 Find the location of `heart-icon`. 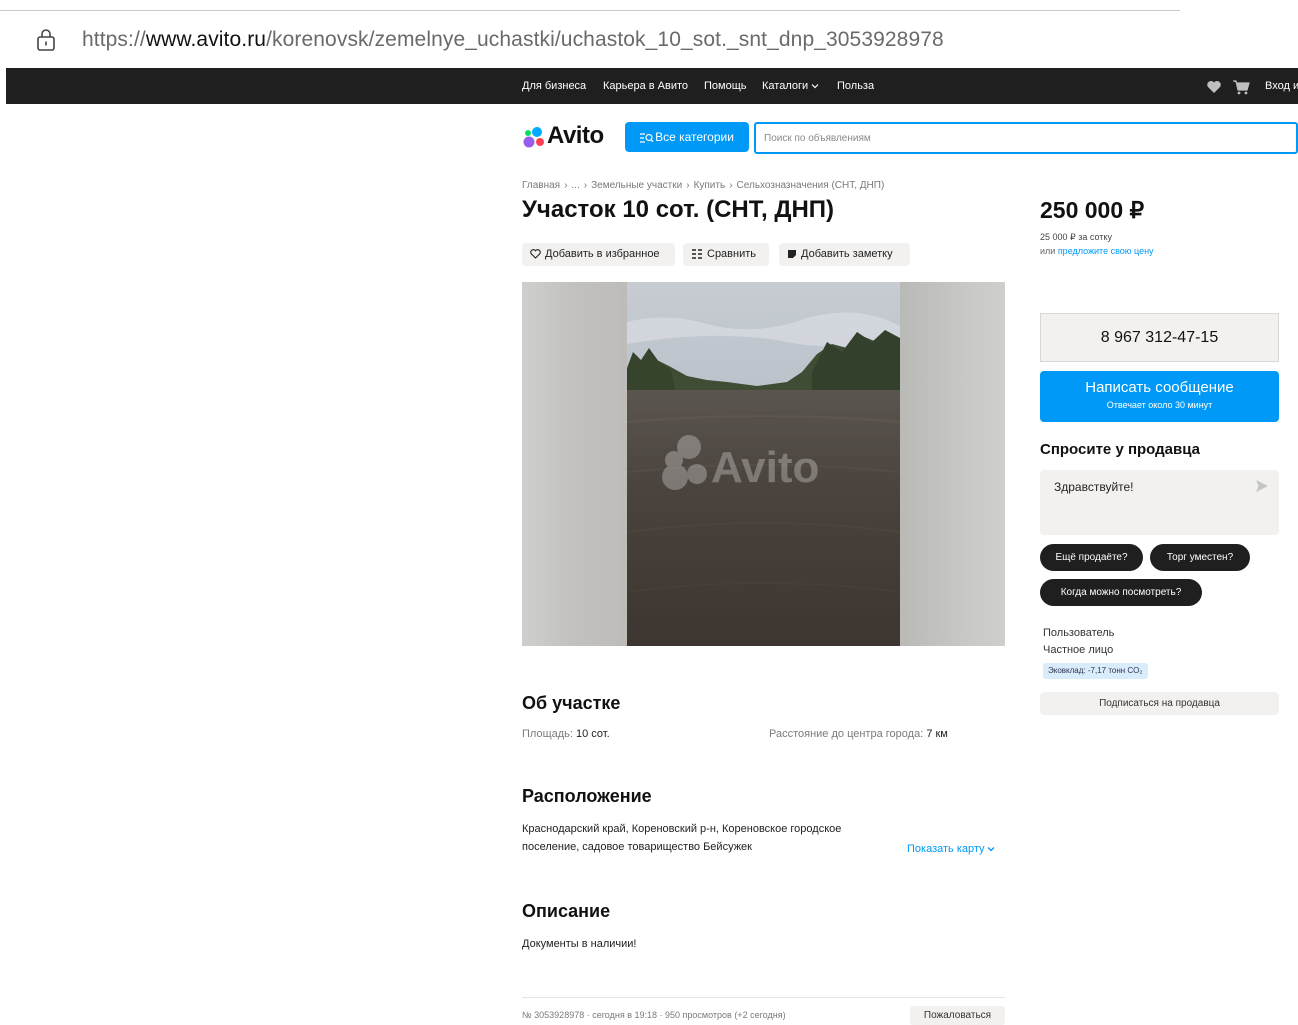

heart-icon is located at coordinates (1214, 87).